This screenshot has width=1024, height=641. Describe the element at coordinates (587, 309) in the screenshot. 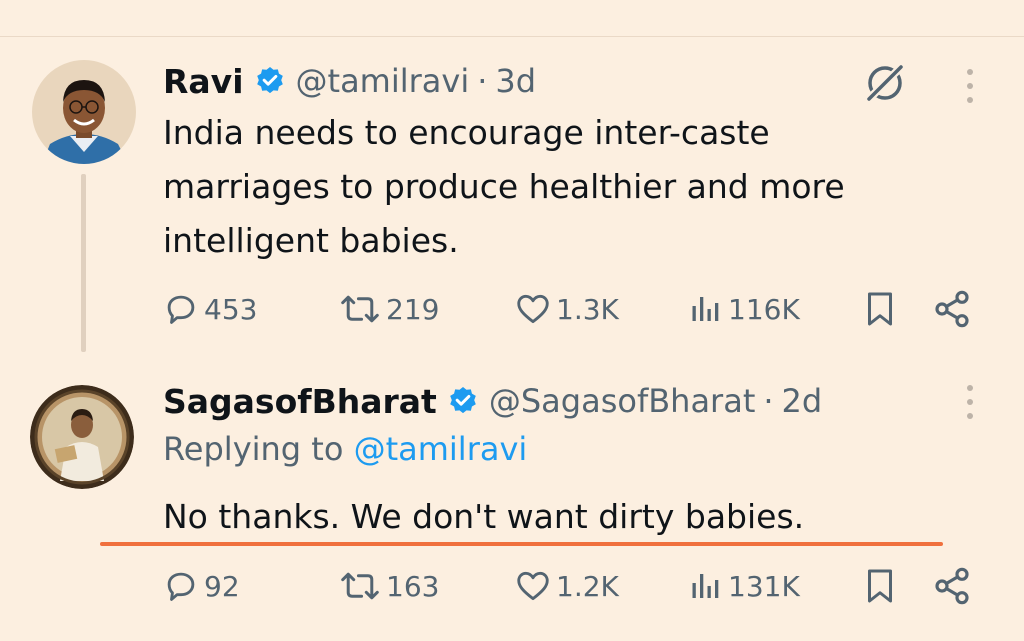

I see `like-count: 1.3K` at that location.